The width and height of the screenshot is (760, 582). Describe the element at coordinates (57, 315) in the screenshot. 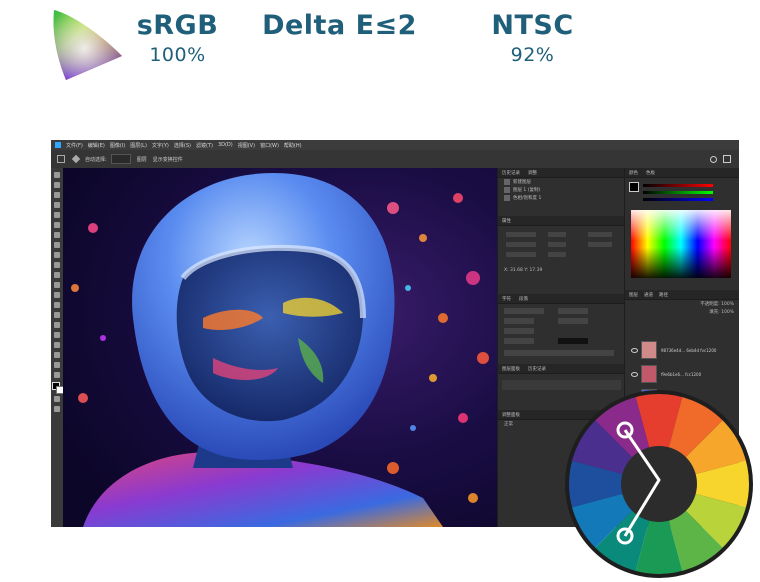

I see `dodge-tool-icon` at that location.